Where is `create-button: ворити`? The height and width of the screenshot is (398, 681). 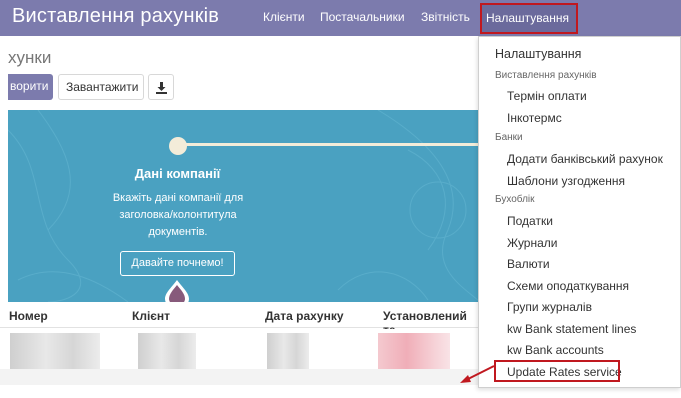
create-button: ворити is located at coordinates (30, 87).